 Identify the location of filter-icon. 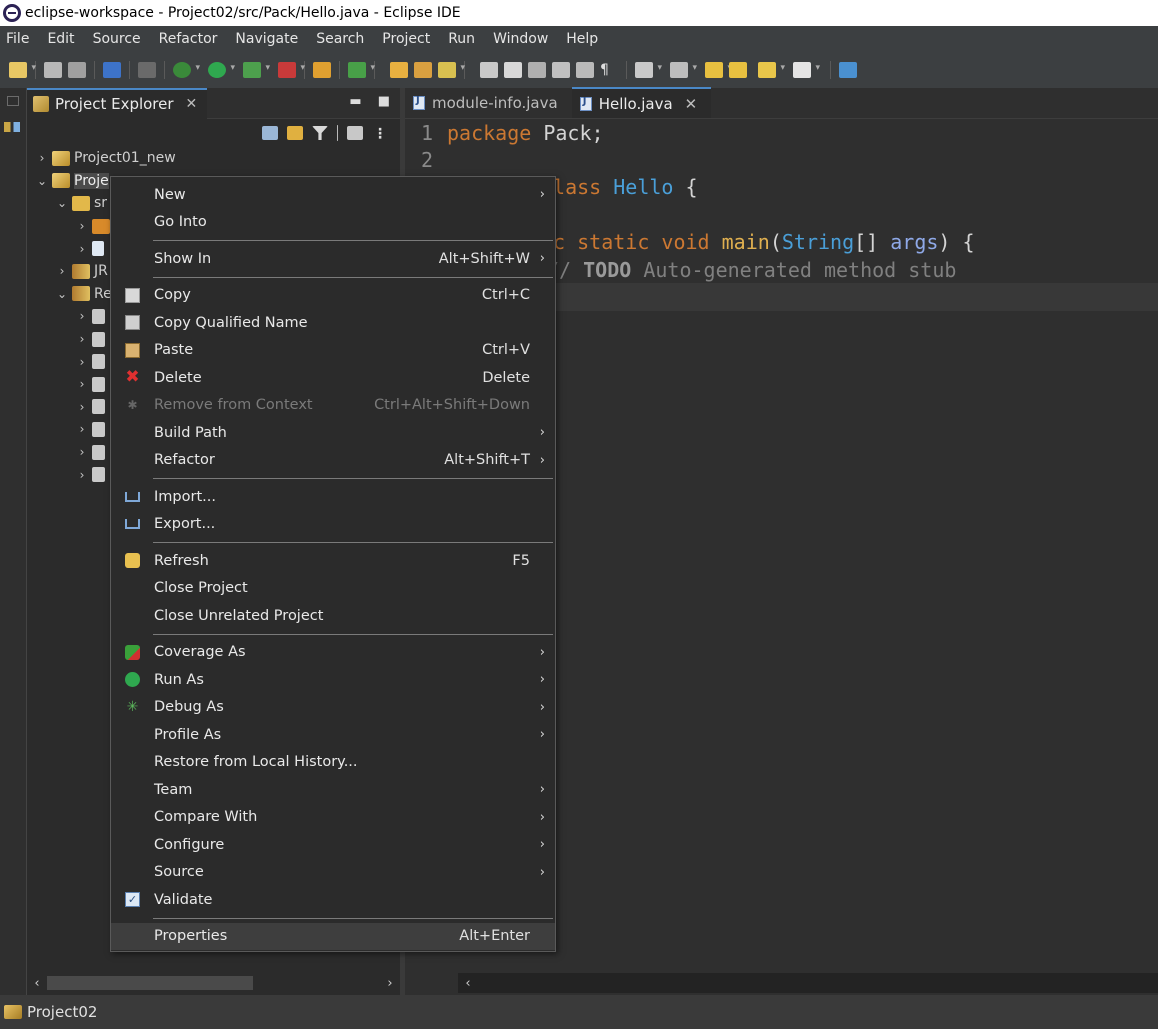
(320, 133).